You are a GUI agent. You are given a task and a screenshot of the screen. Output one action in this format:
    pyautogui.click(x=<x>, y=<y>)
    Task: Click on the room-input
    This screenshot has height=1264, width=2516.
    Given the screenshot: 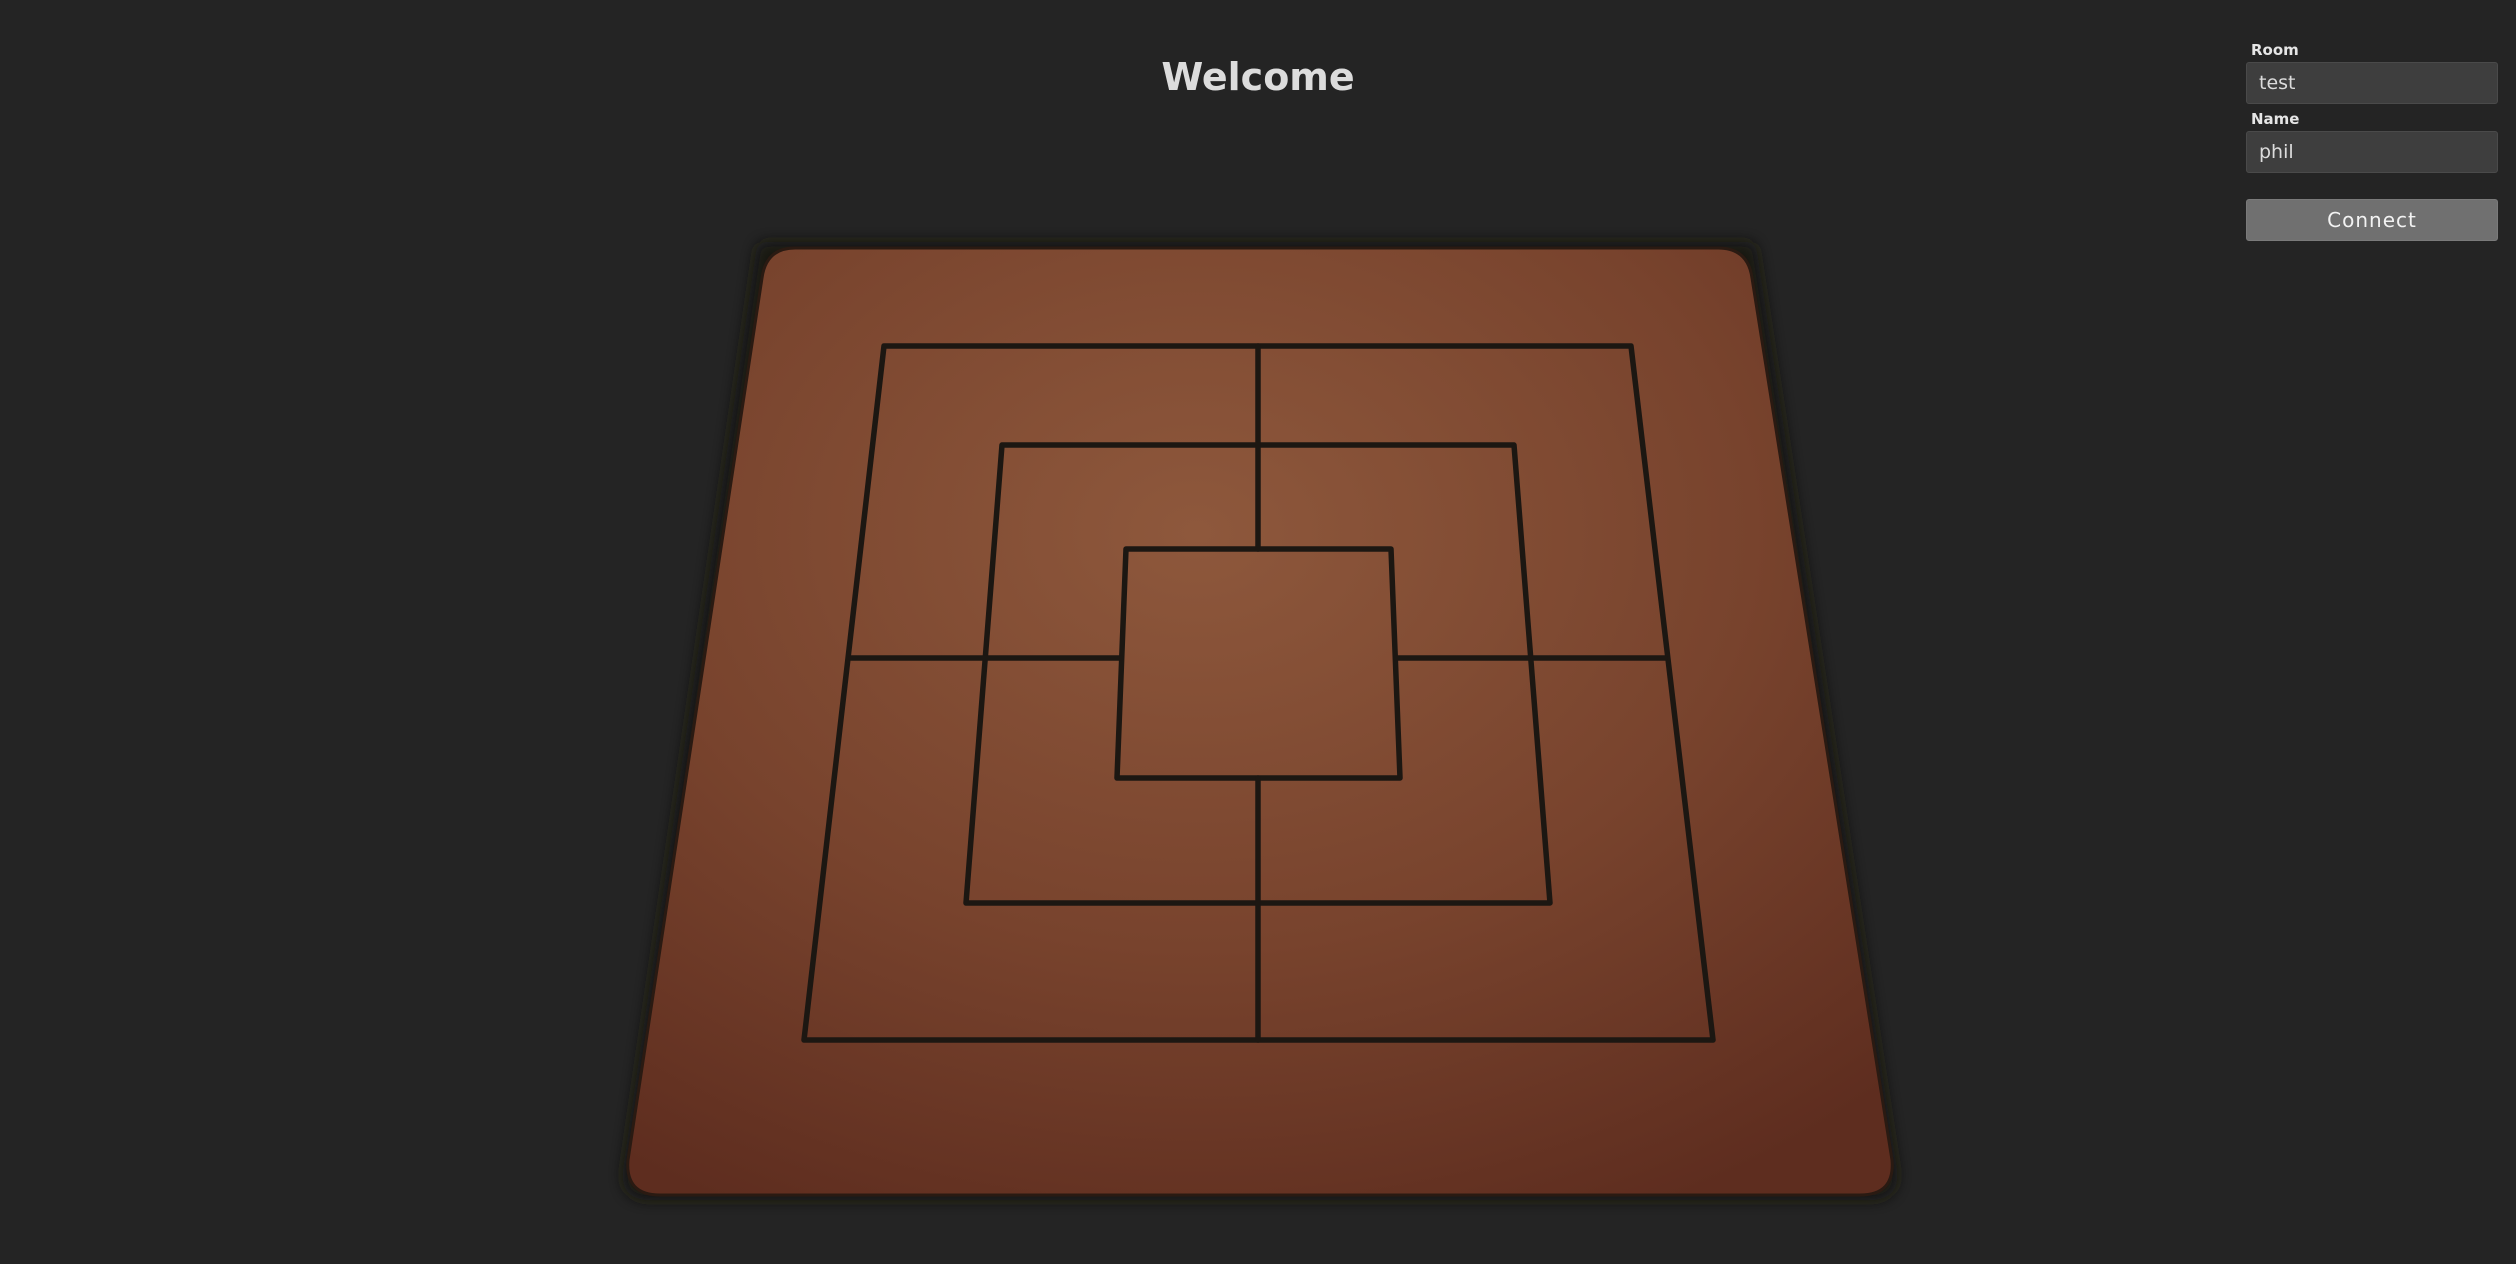 What is the action you would take?
    pyautogui.click(x=2372, y=83)
    